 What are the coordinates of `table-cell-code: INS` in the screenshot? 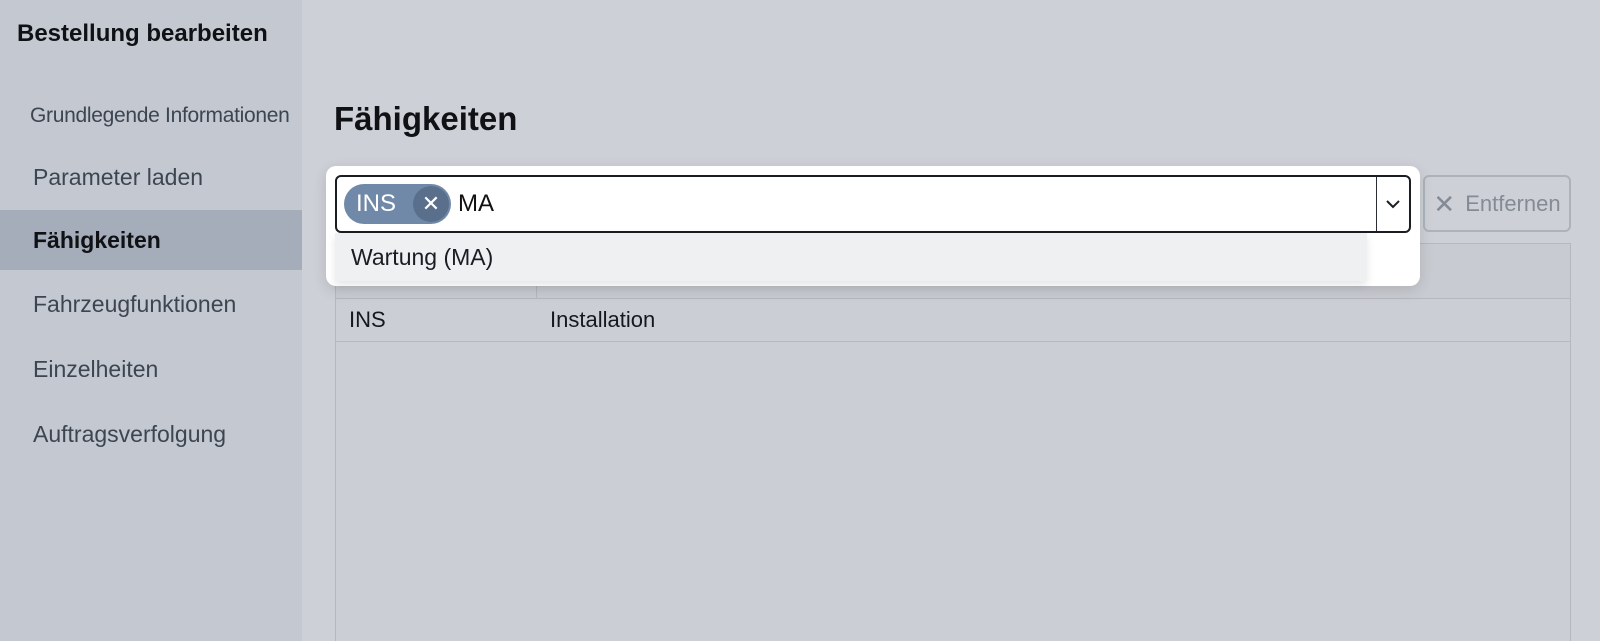 It's located at (367, 319).